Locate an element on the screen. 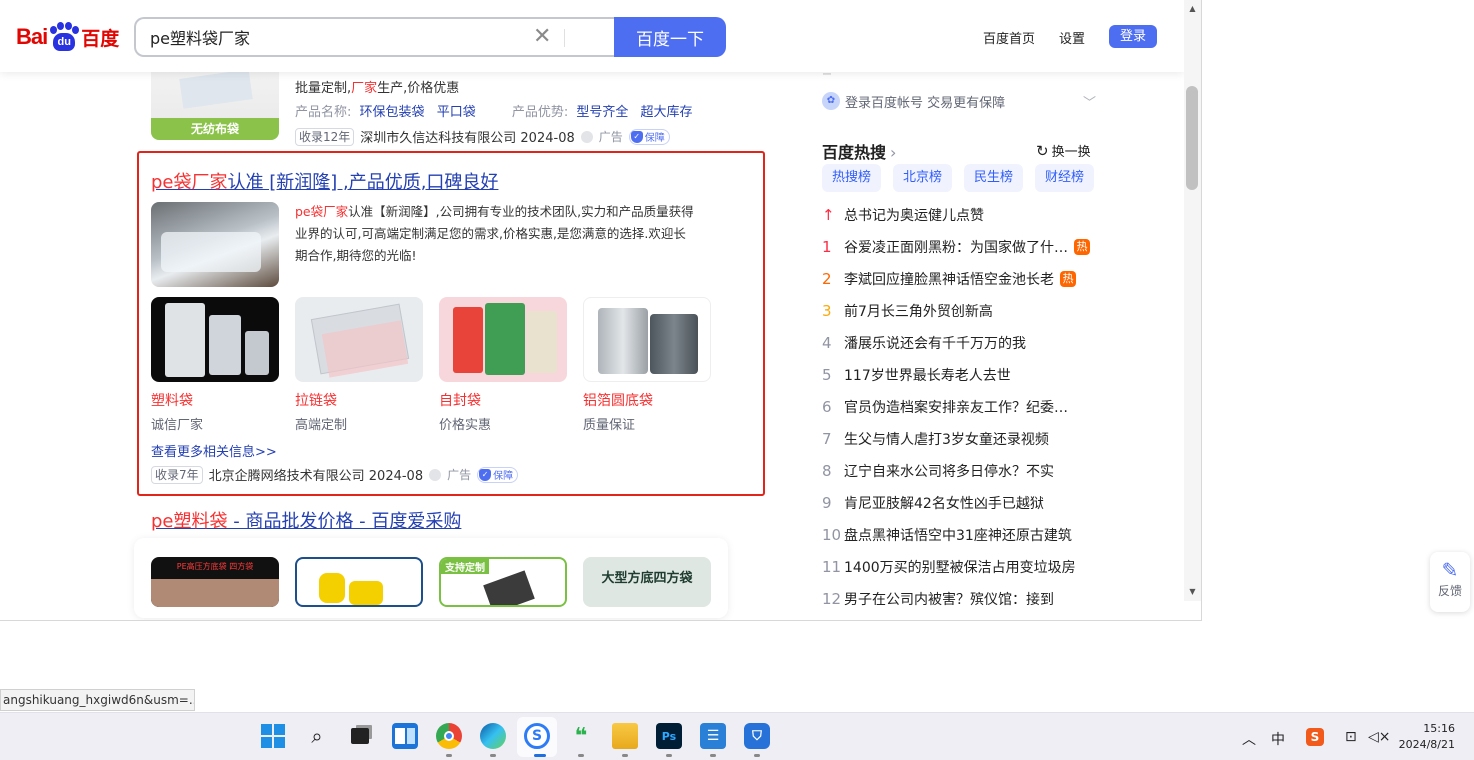  hot-badge: 热 is located at coordinates (1068, 279).